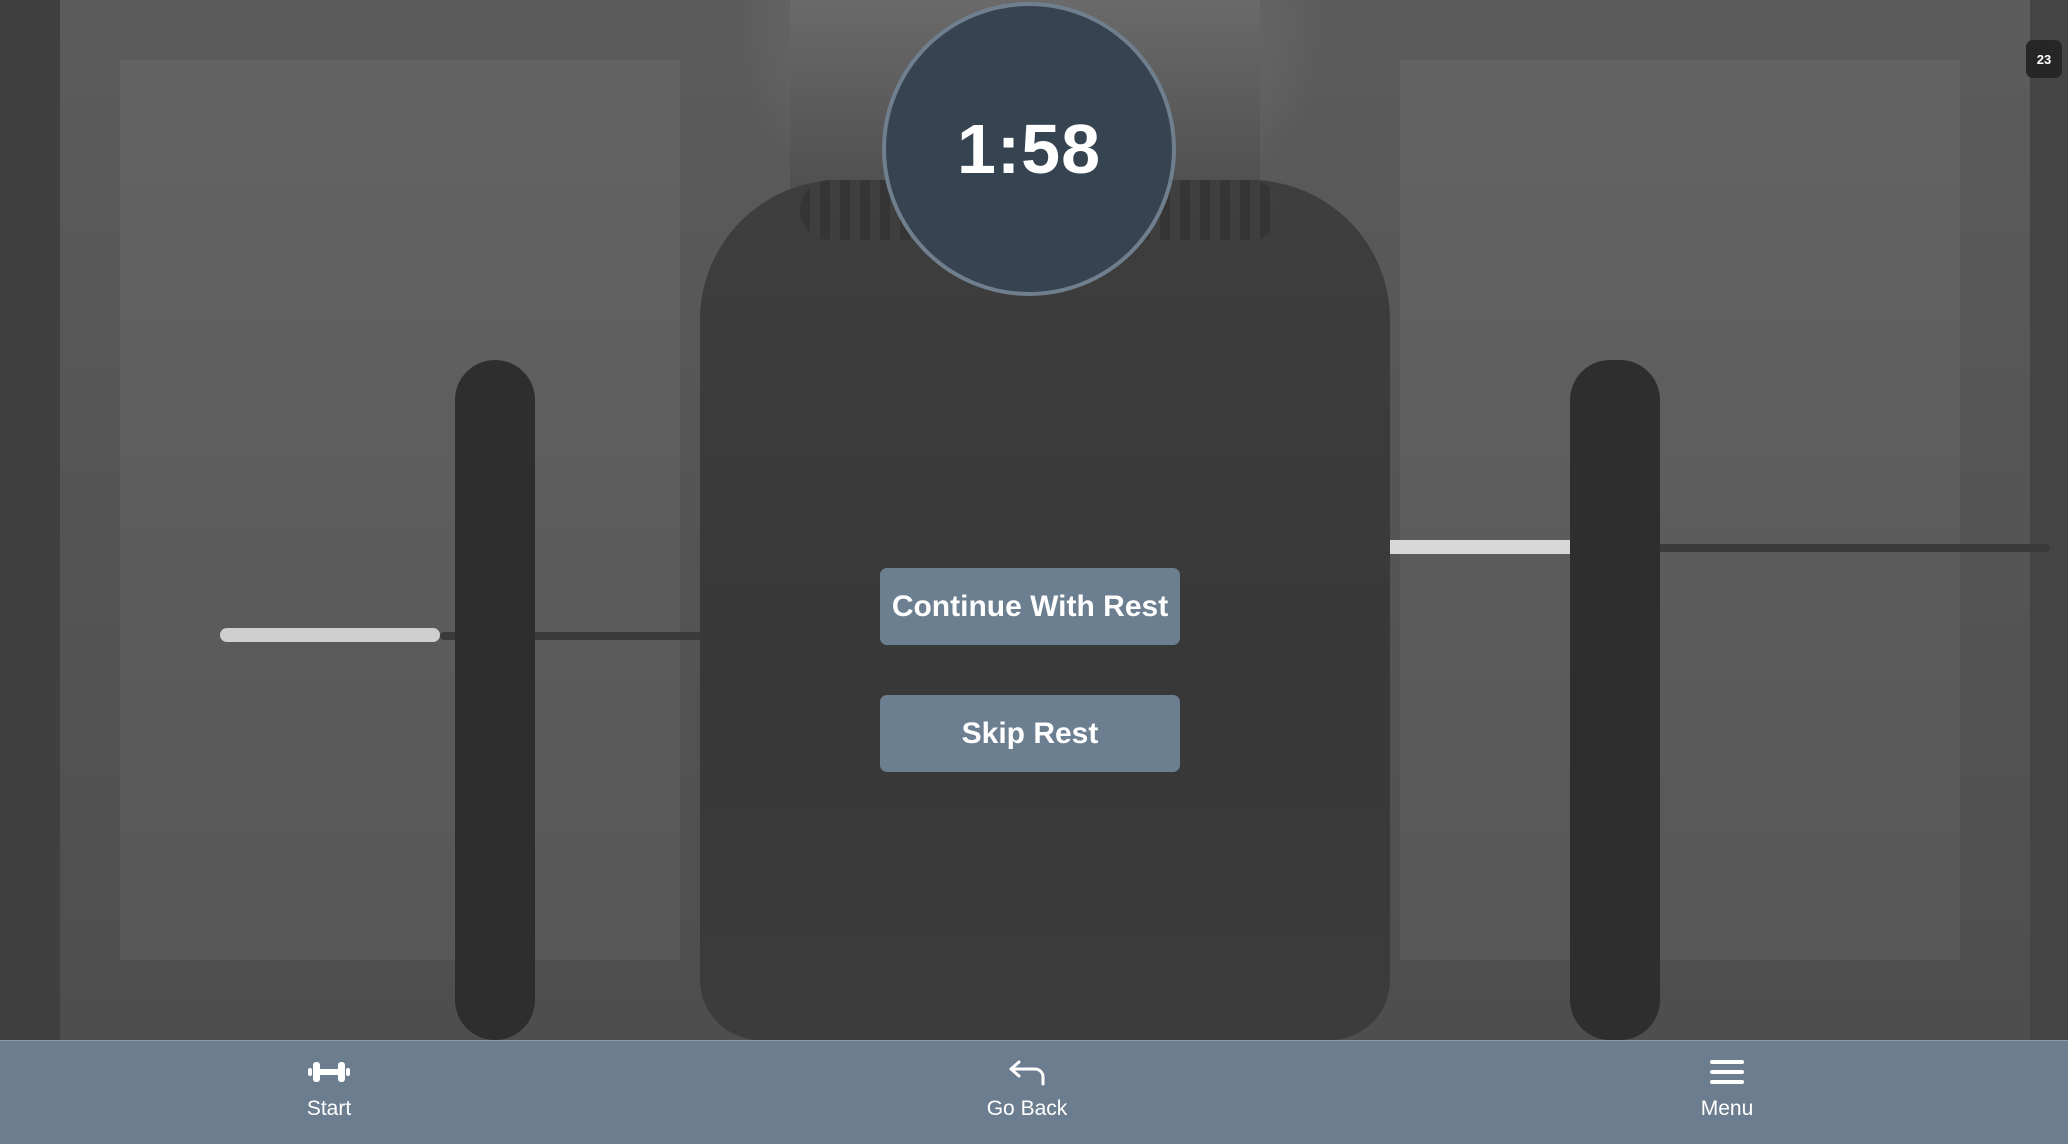 The height and width of the screenshot is (1144, 2068). What do you see at coordinates (1480, 547) in the screenshot?
I see `barbell-right` at bounding box center [1480, 547].